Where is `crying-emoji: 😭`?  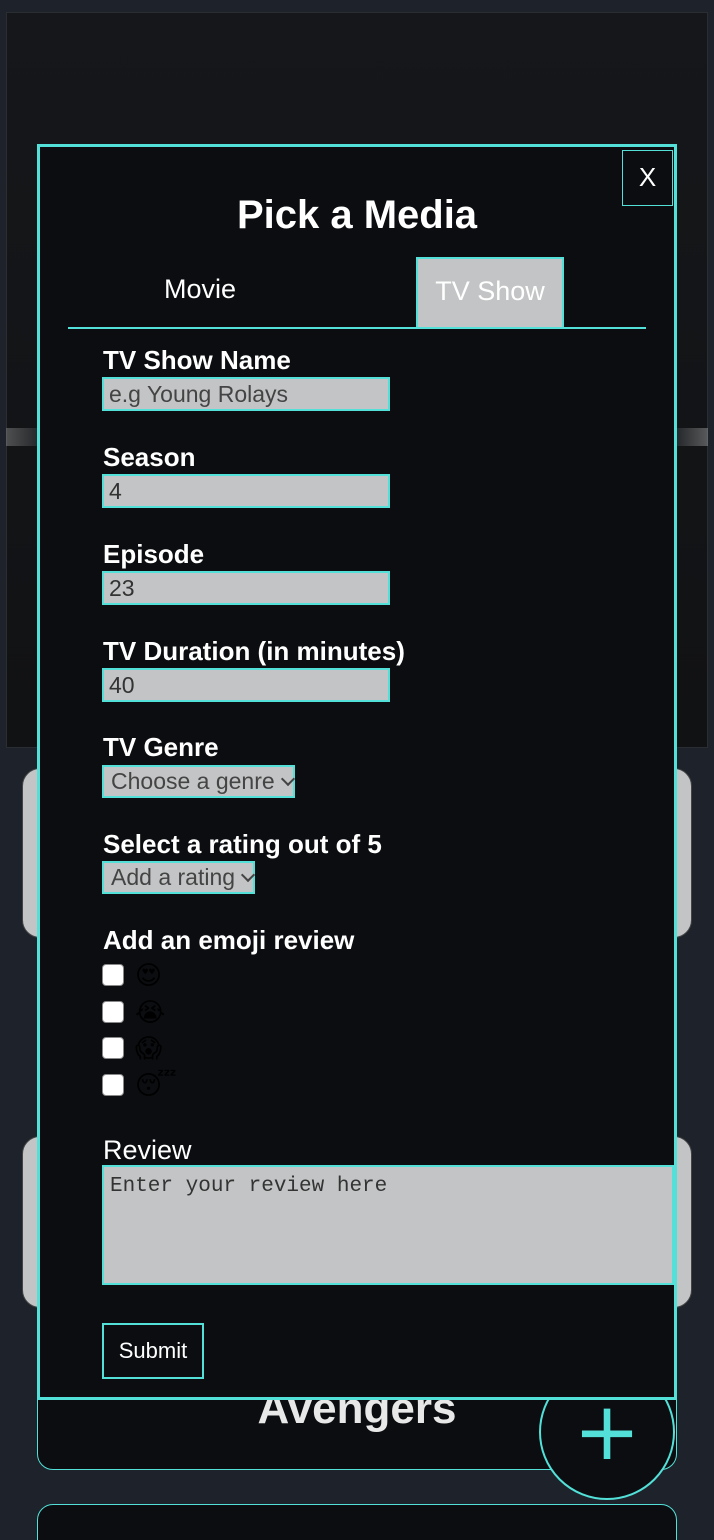
crying-emoji: 😭 is located at coordinates (150, 1012).